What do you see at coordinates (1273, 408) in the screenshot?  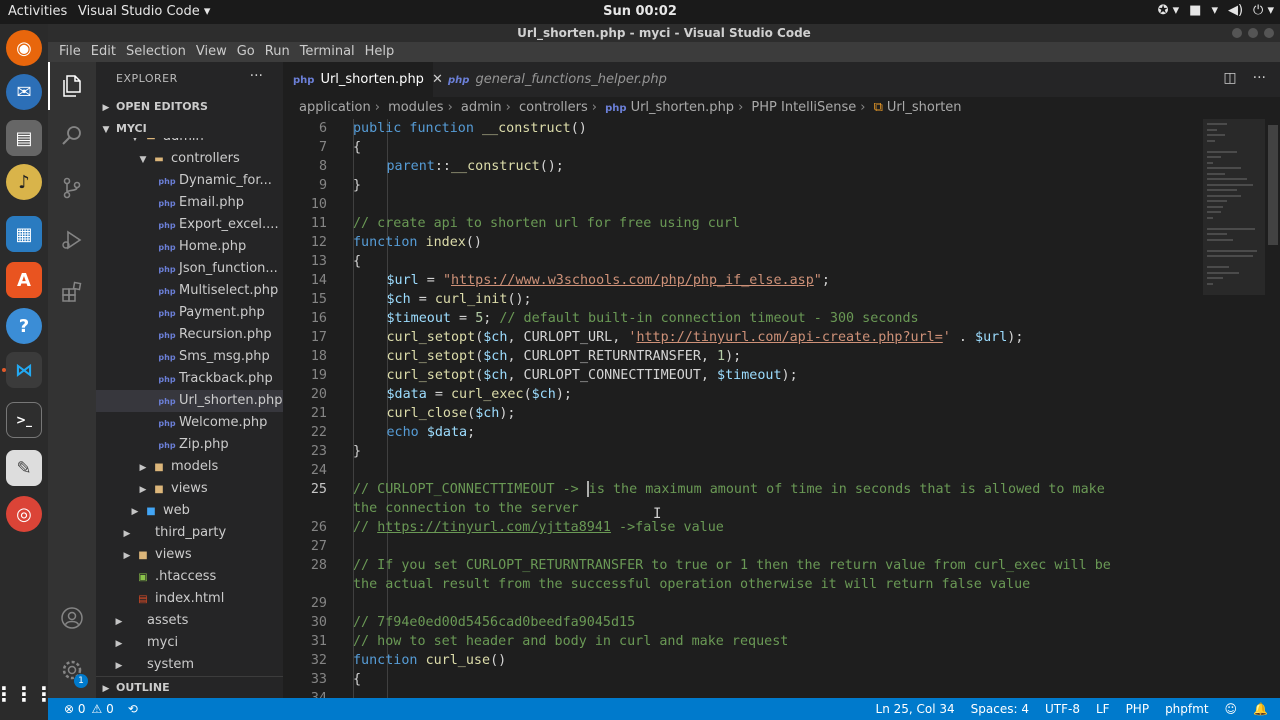 I see `editor-scrollbar` at bounding box center [1273, 408].